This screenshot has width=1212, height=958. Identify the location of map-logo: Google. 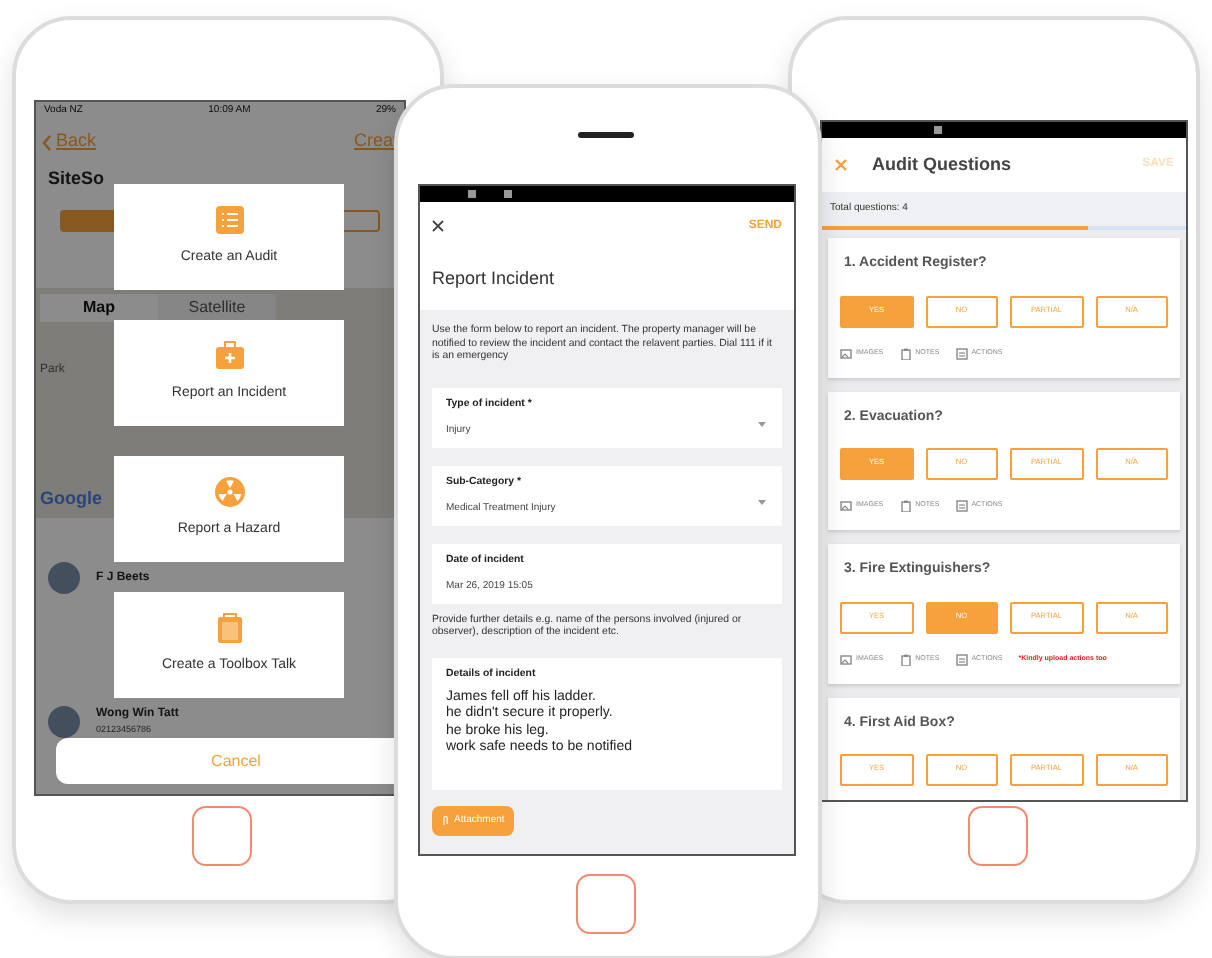
(71, 498).